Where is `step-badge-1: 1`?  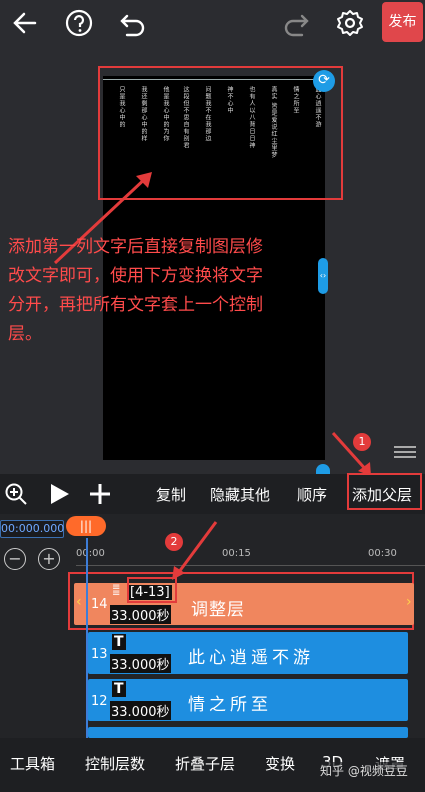 step-badge-1: 1 is located at coordinates (362, 442).